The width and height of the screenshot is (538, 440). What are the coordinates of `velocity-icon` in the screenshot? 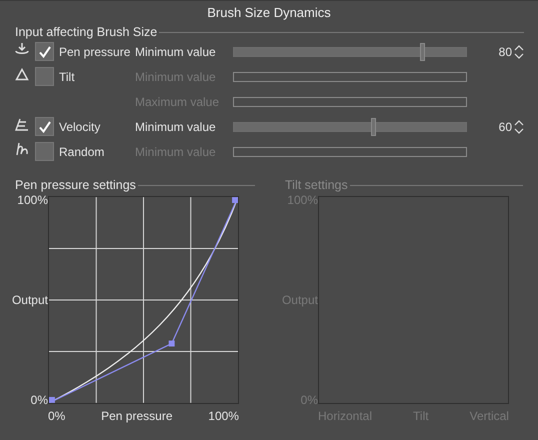 It's located at (22, 124).